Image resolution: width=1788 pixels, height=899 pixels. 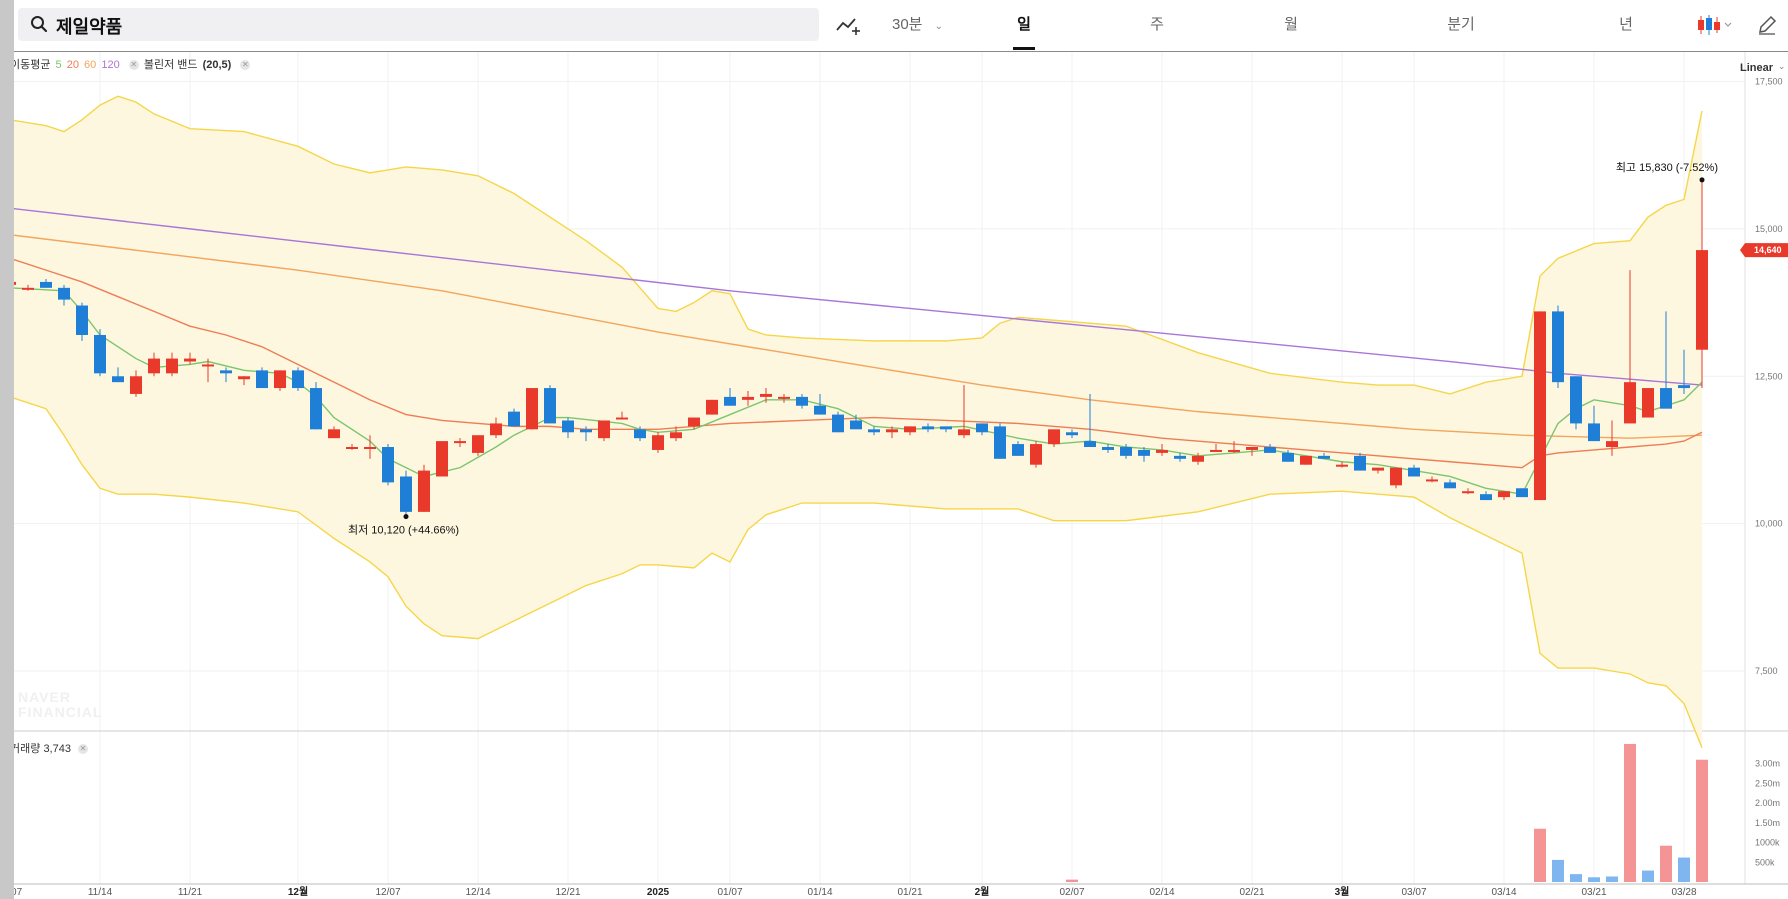 What do you see at coordinates (39, 24) in the screenshot?
I see `search-icon` at bounding box center [39, 24].